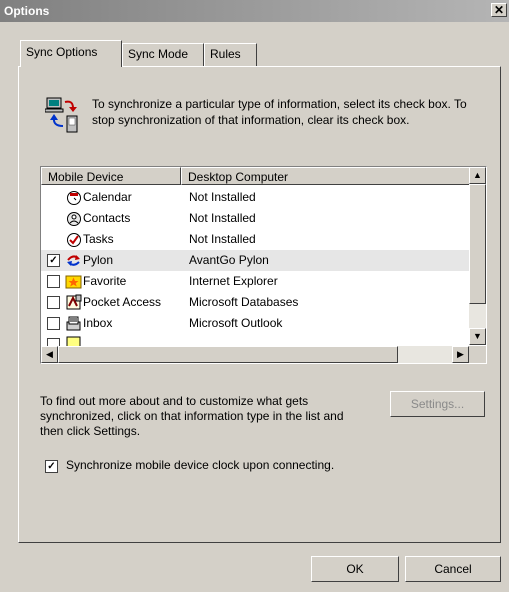 The height and width of the screenshot is (592, 509). What do you see at coordinates (254, 11) in the screenshot?
I see `title-bar: Options ✕` at bounding box center [254, 11].